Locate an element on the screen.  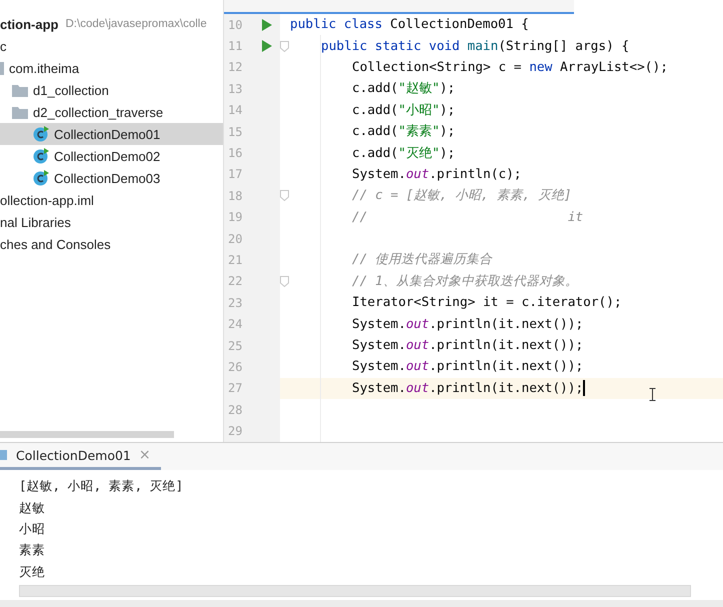
code-line: public class CollectionDemo01 { is located at coordinates (409, 24).